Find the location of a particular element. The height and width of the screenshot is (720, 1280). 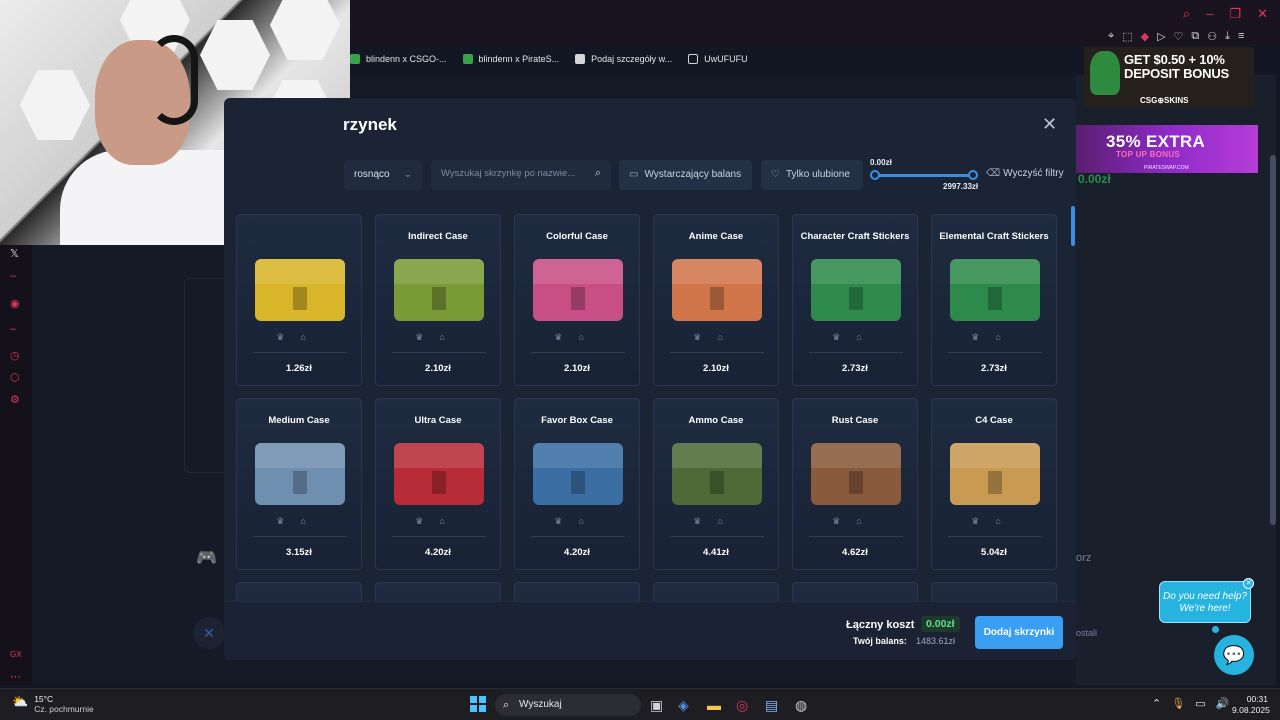

pirateswap-ad: 35% EXTRA TOP UP BONUS PIRATESWAP.COM is located at coordinates (1167, 149).